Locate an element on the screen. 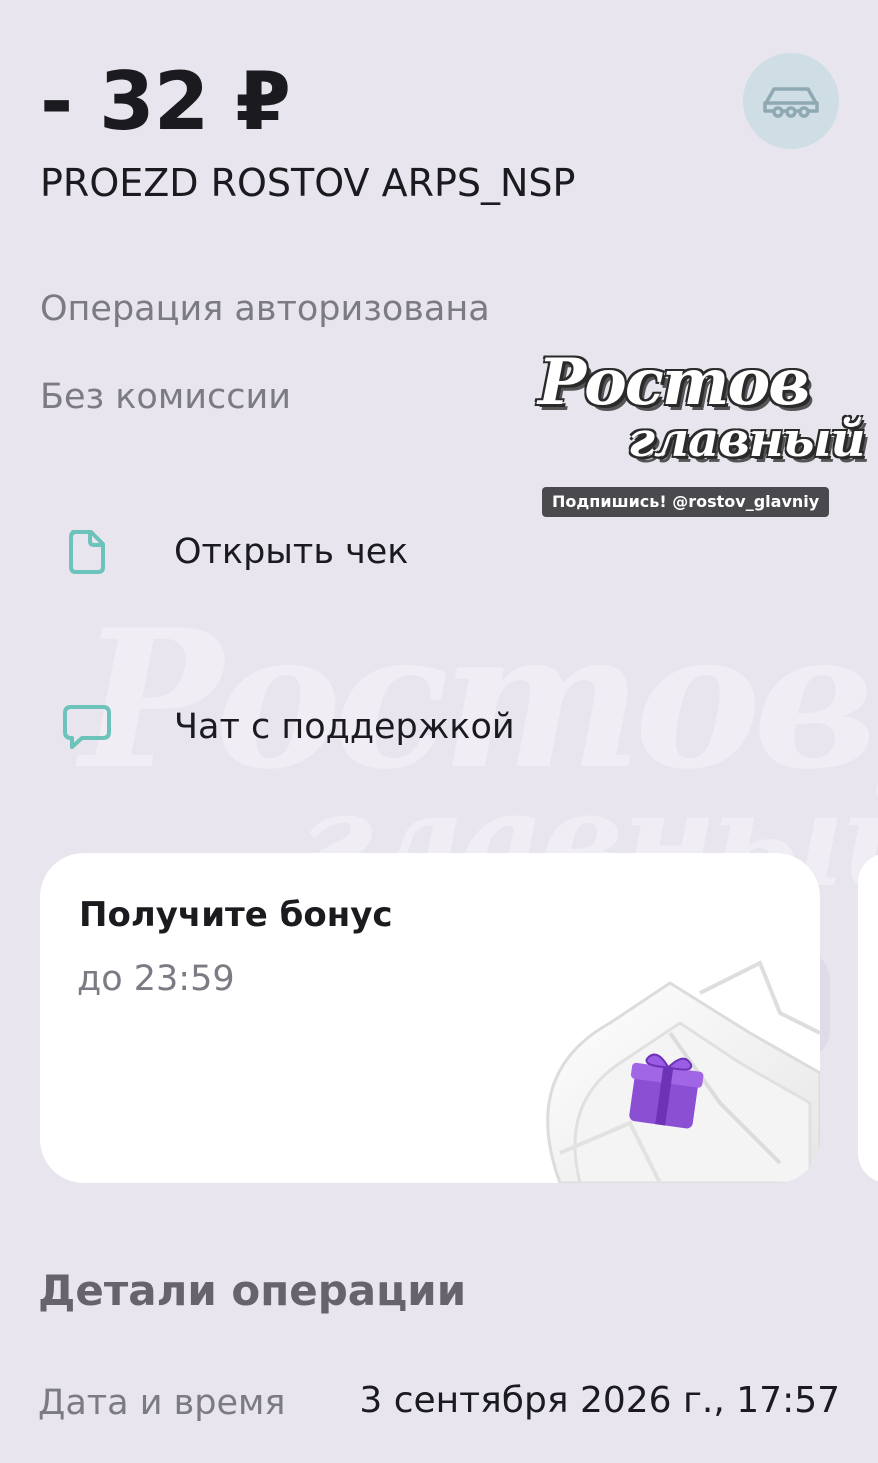 The image size is (878, 1463). support-chat-button: Чат с поддержкой is located at coordinates (277, 727).